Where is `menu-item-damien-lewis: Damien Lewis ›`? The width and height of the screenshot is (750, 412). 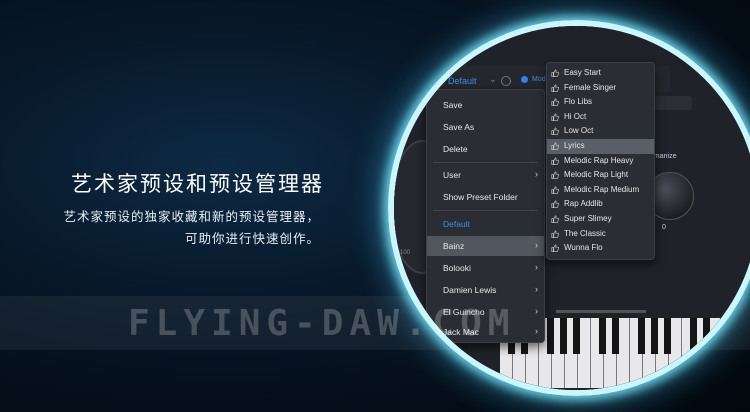 menu-item-damien-lewis: Damien Lewis › is located at coordinates (485, 290).